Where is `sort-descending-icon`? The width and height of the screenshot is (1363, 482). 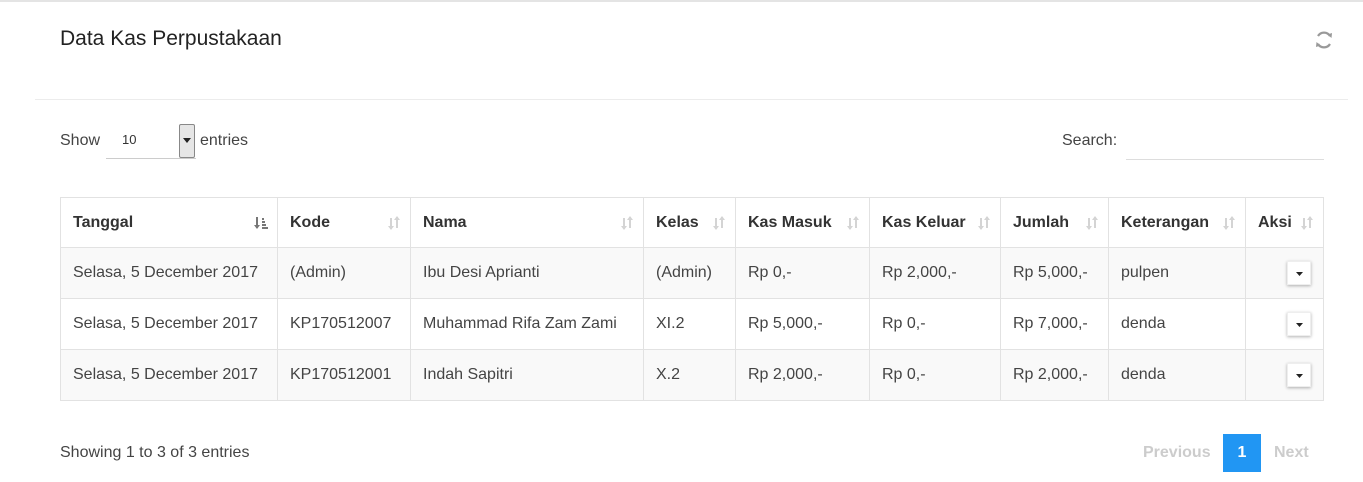 sort-descending-icon is located at coordinates (261, 223).